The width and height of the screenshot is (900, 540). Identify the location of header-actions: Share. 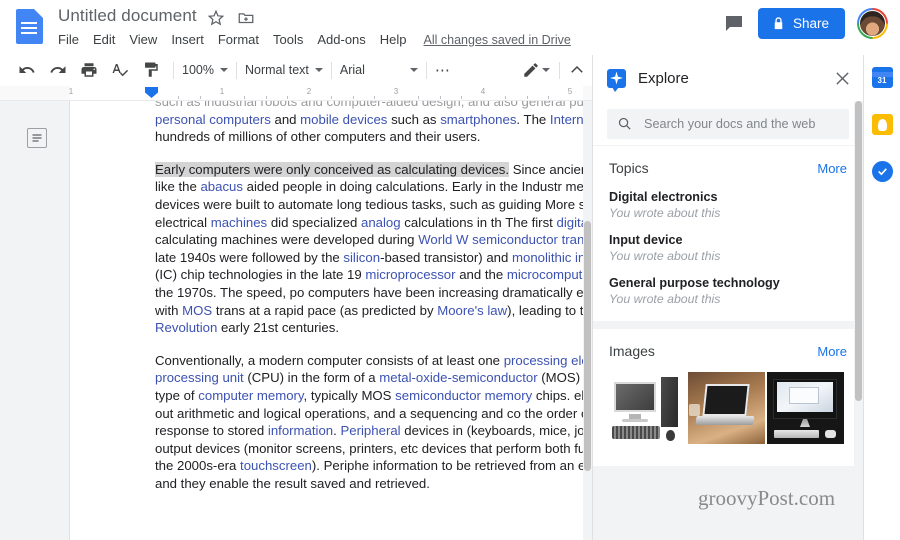
(805, 23).